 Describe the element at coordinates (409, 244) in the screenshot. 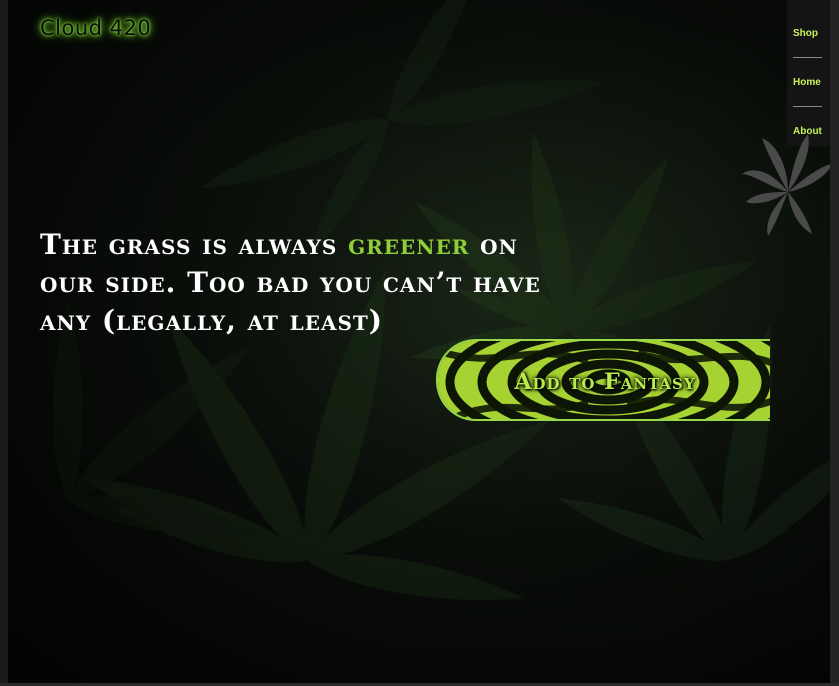

I see `headline-accent-word: greener` at that location.